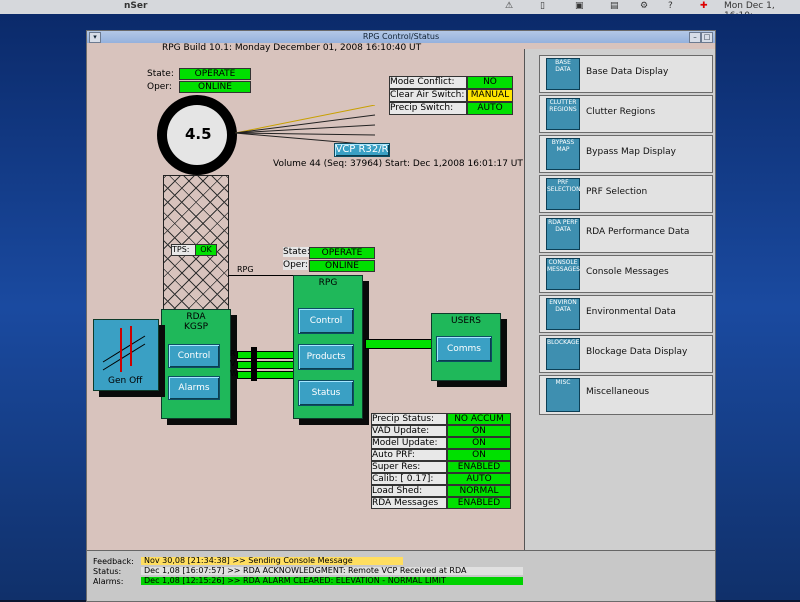  What do you see at coordinates (113, 561) in the screenshot?
I see `feedback-label: Feedback:` at bounding box center [113, 561].